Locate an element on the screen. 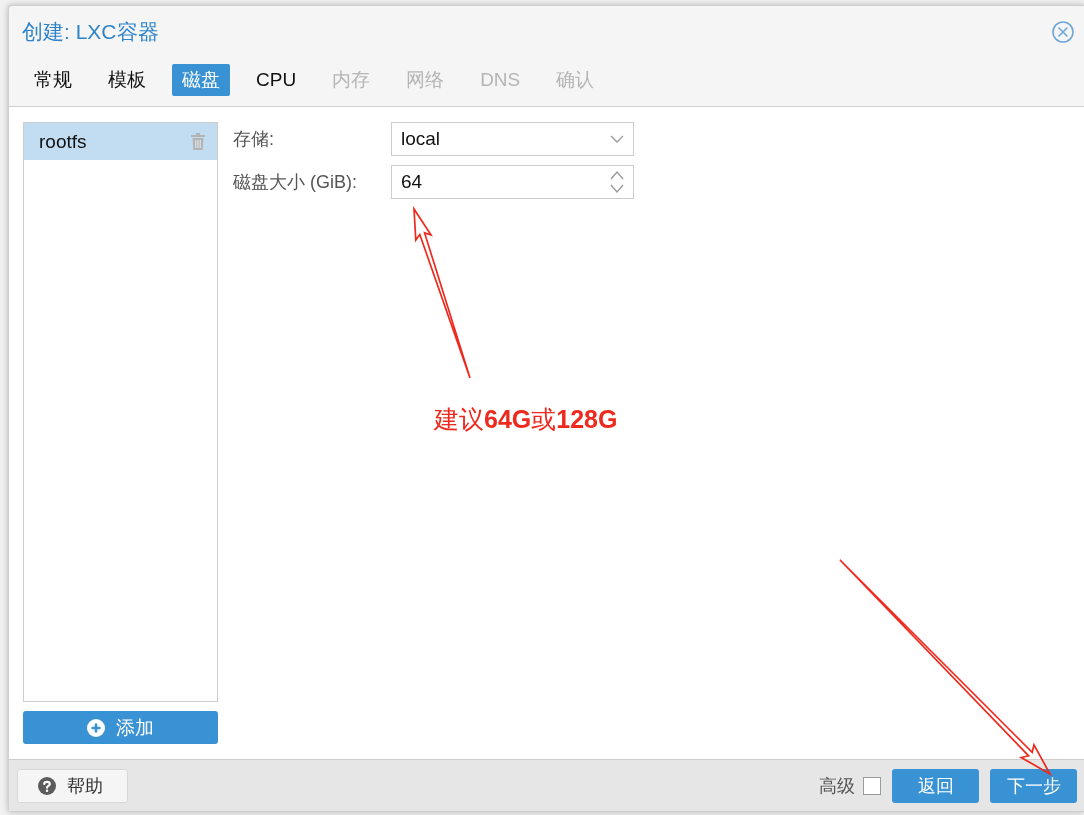 Image resolution: width=1084 pixels, height=815 pixels. wizard-button: 返回 is located at coordinates (935, 785).